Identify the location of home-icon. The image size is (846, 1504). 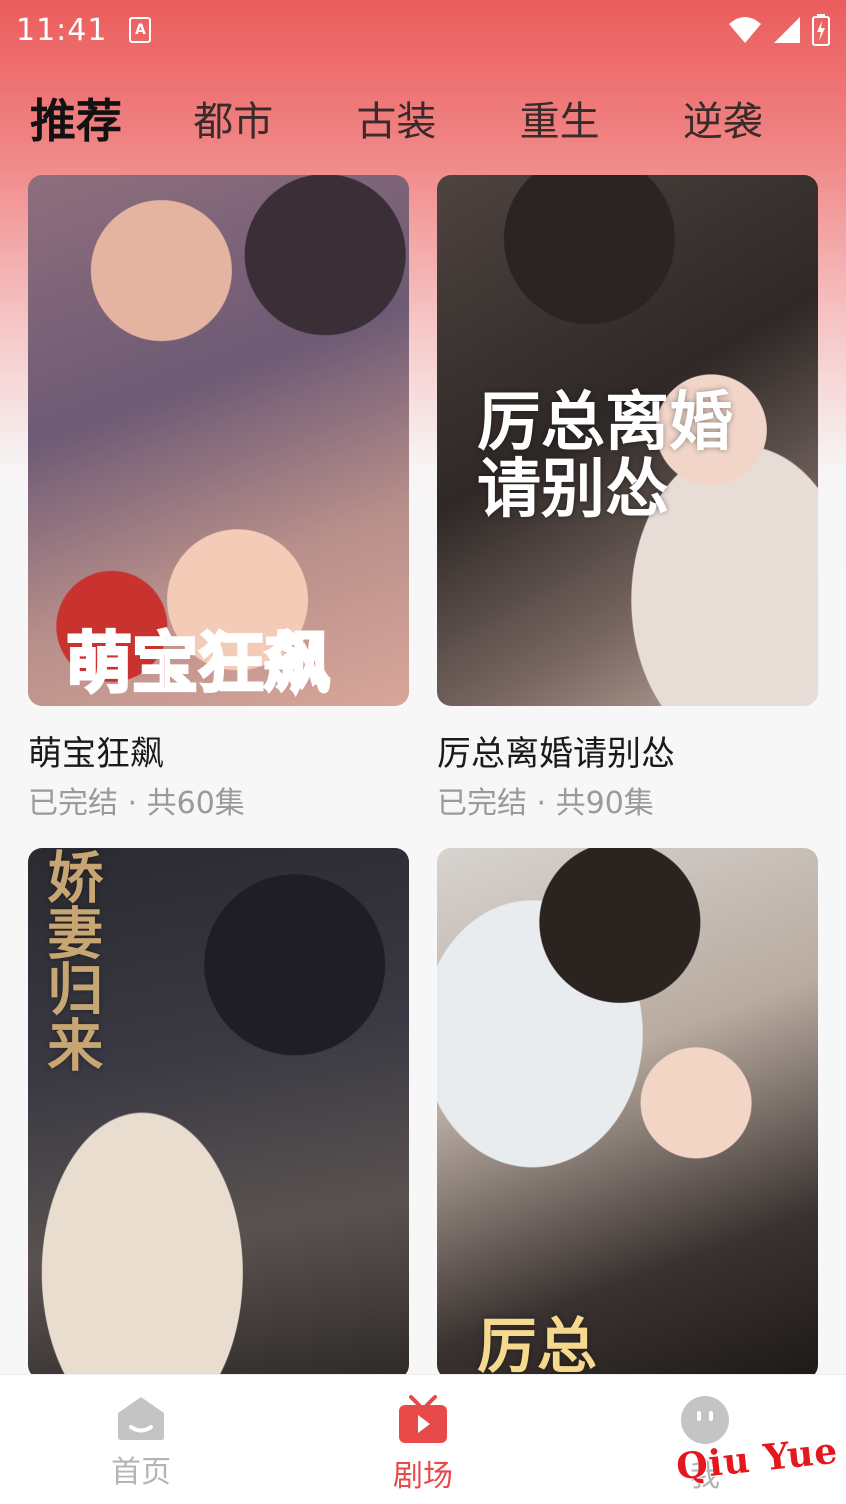
(141, 1418).